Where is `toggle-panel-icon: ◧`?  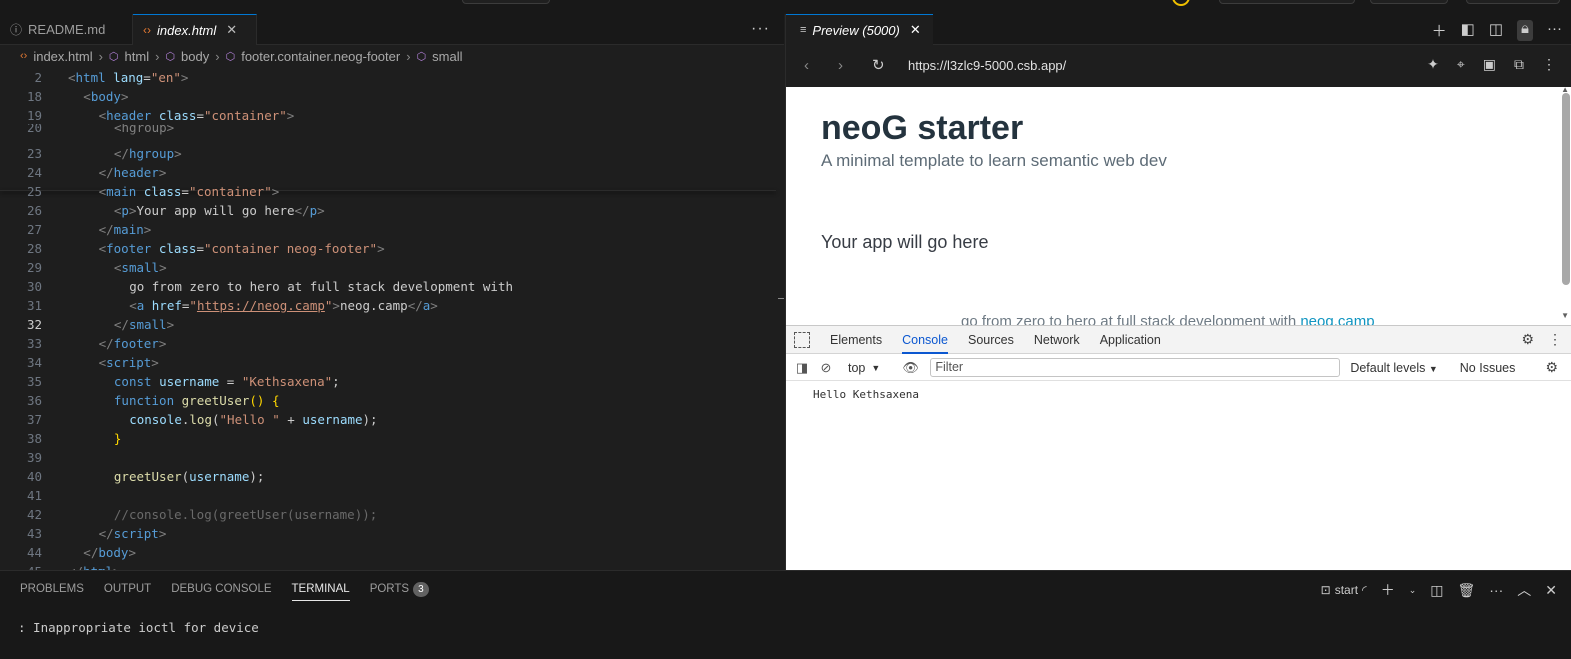 toggle-panel-icon: ◧ is located at coordinates (1468, 30).